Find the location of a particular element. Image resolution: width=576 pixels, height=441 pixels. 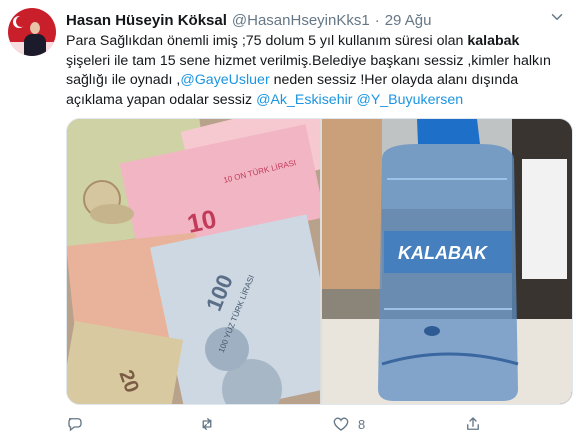

share-button is located at coordinates (473, 424).